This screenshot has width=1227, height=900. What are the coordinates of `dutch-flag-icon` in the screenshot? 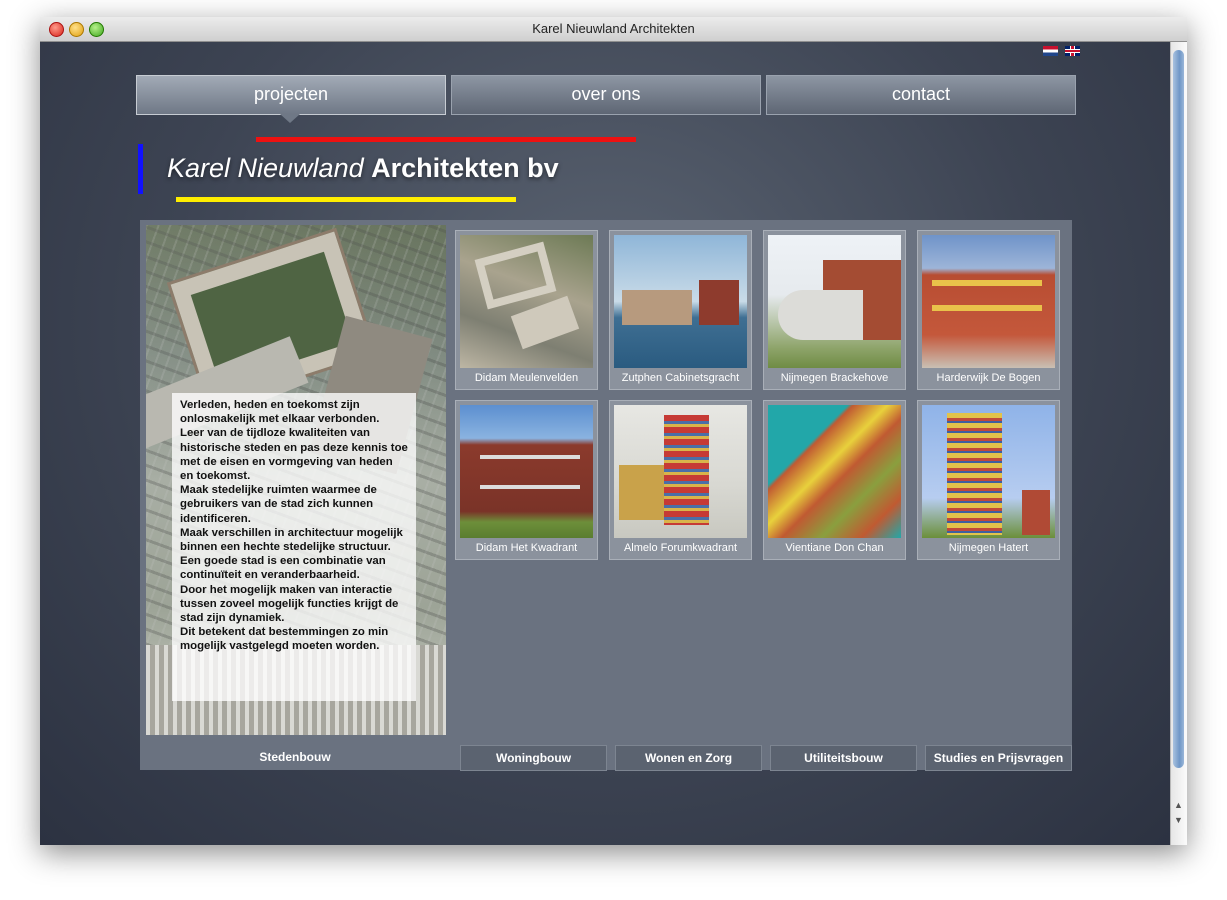 It's located at (1050, 51).